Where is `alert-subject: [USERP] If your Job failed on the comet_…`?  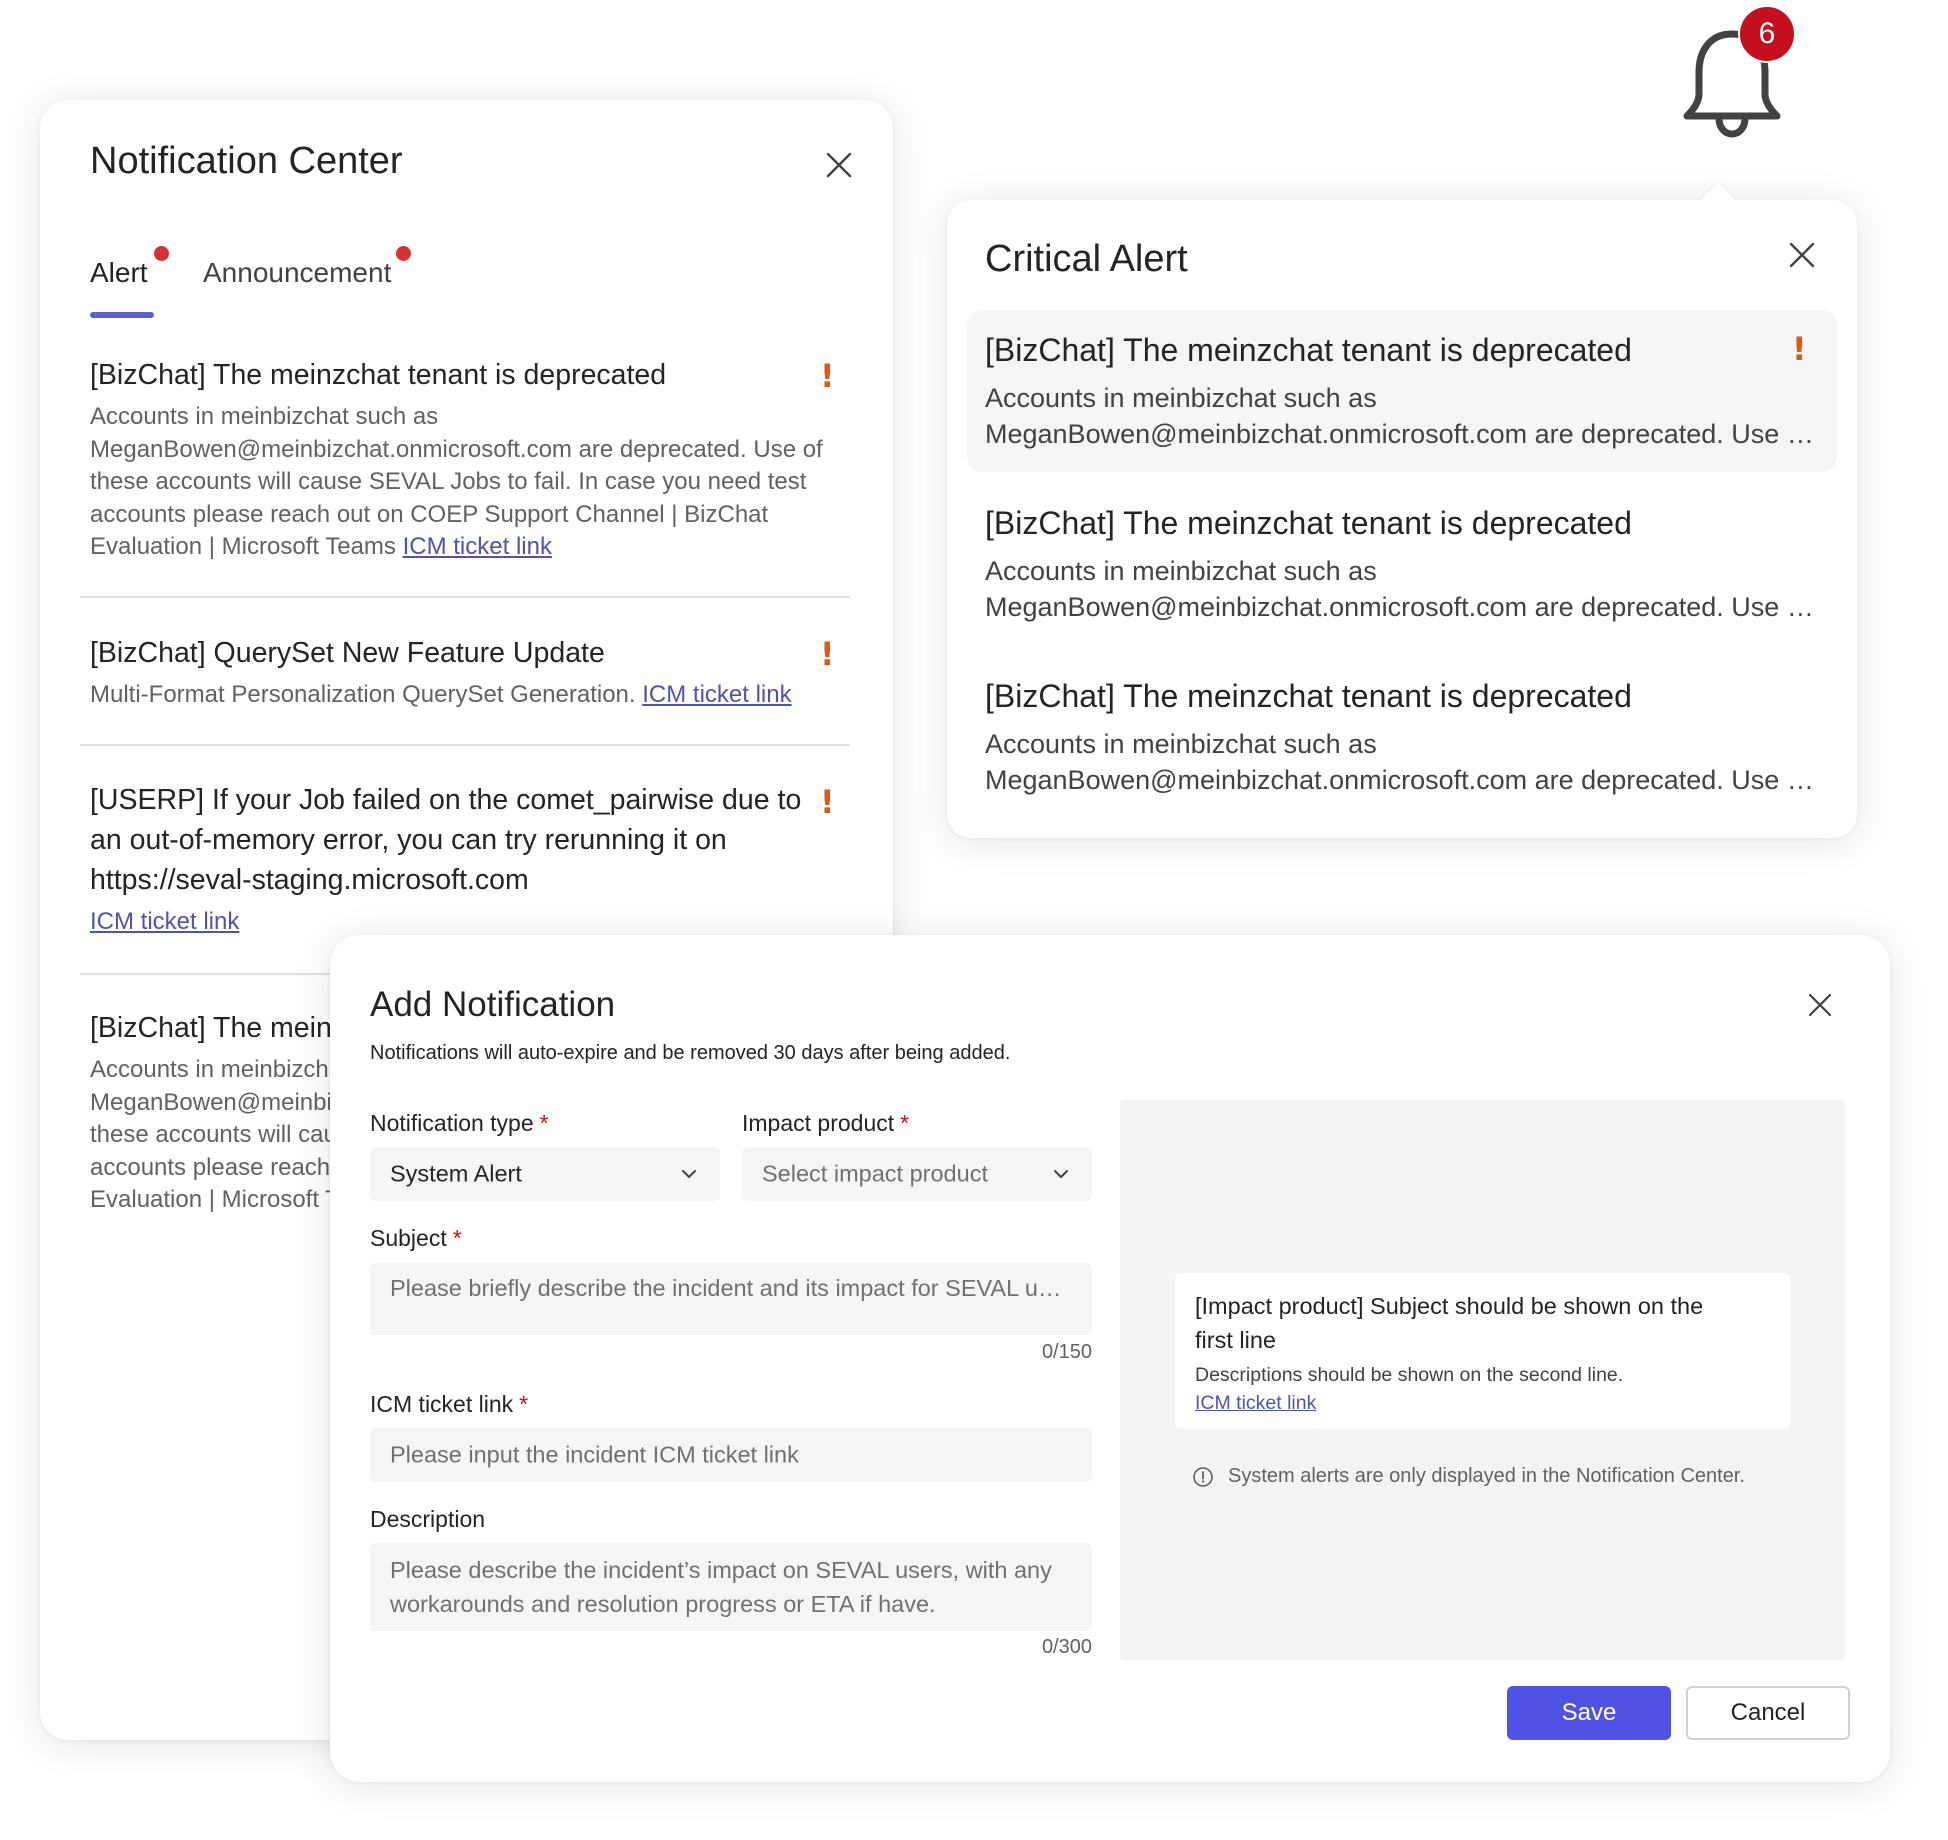
alert-subject: [USERP] If your Job failed on the comet_… is located at coordinates (446, 840).